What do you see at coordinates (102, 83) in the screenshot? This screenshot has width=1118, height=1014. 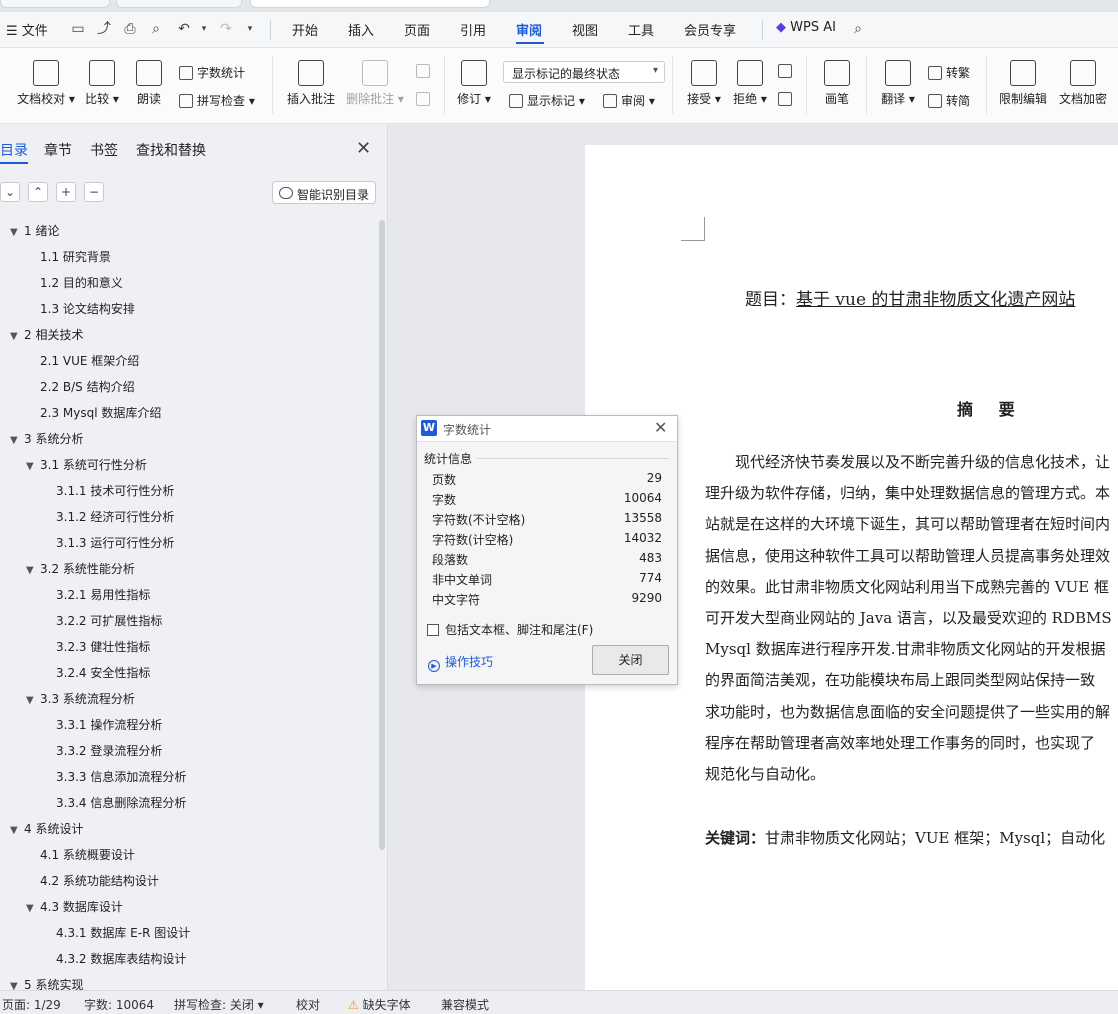 I see `compare-button: 比较 ▾` at bounding box center [102, 83].